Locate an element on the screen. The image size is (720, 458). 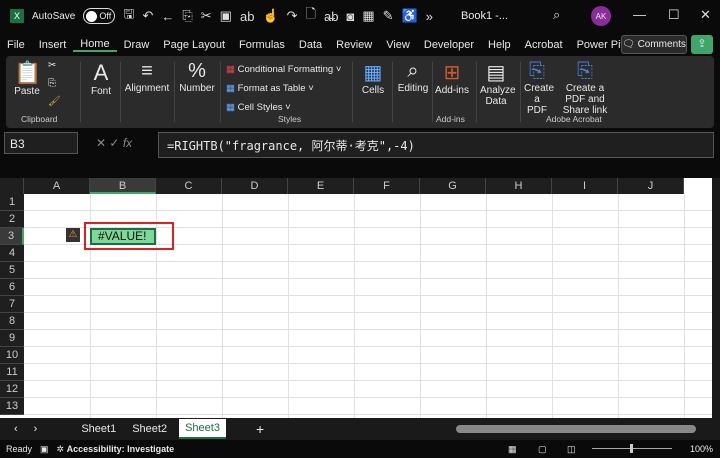
next-sheet-icon: › is located at coordinates (36, 429).